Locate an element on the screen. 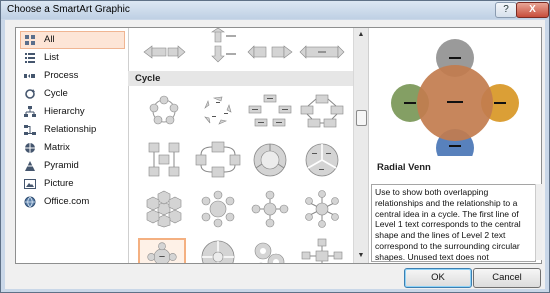 The height and width of the screenshot is (293, 550). matrix-icon is located at coordinates (30, 148).